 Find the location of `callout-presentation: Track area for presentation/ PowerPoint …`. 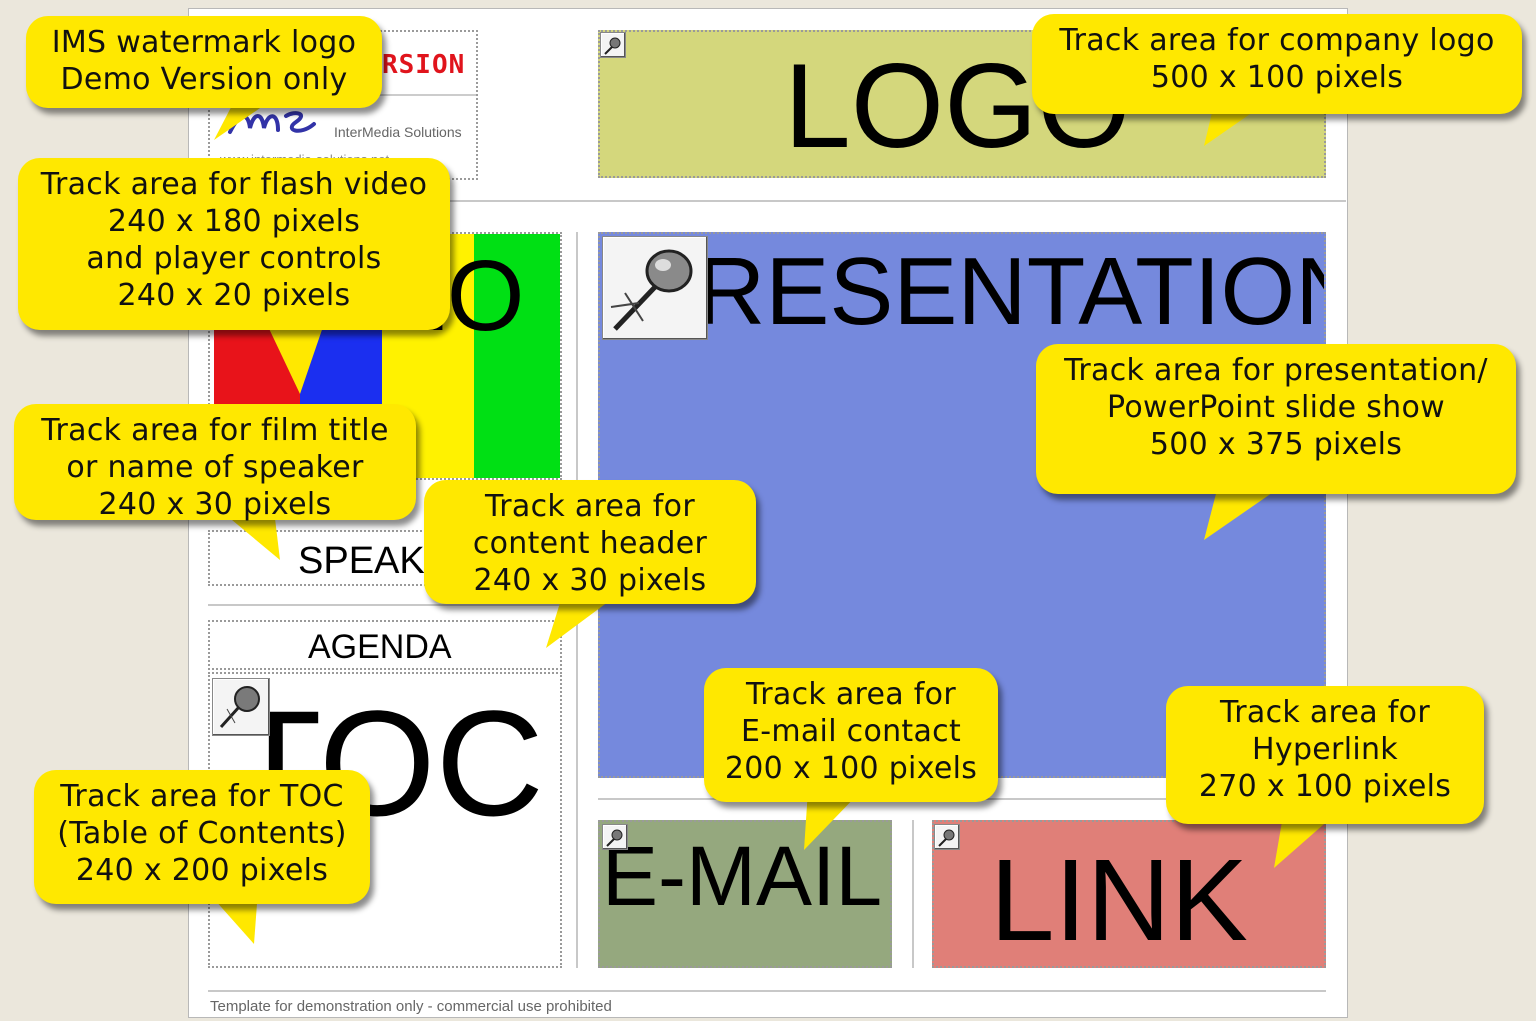

callout-presentation: Track area for presentation/ PowerPoint … is located at coordinates (1276, 419).